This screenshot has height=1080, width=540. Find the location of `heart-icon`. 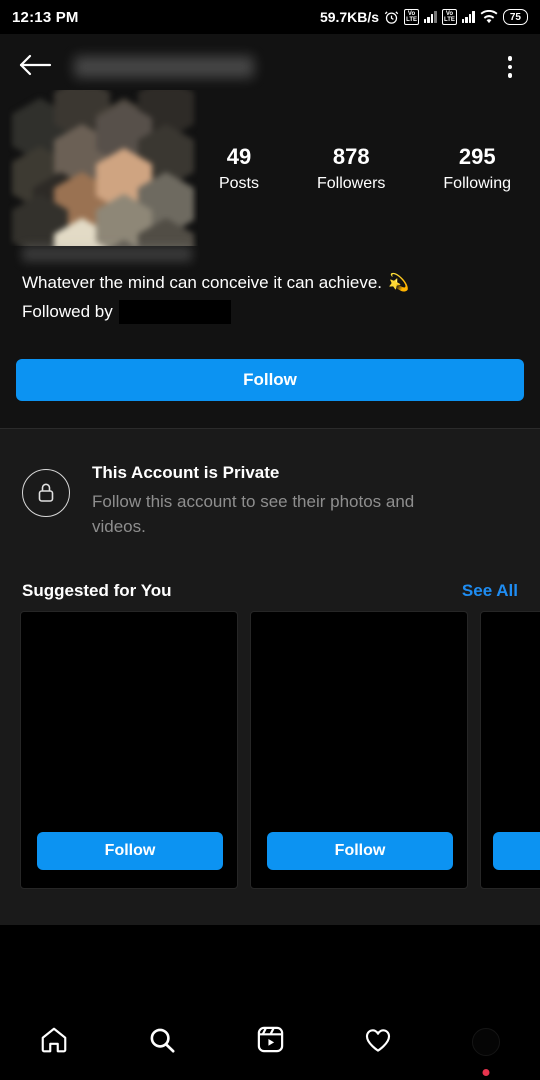

heart-icon is located at coordinates (378, 1042).